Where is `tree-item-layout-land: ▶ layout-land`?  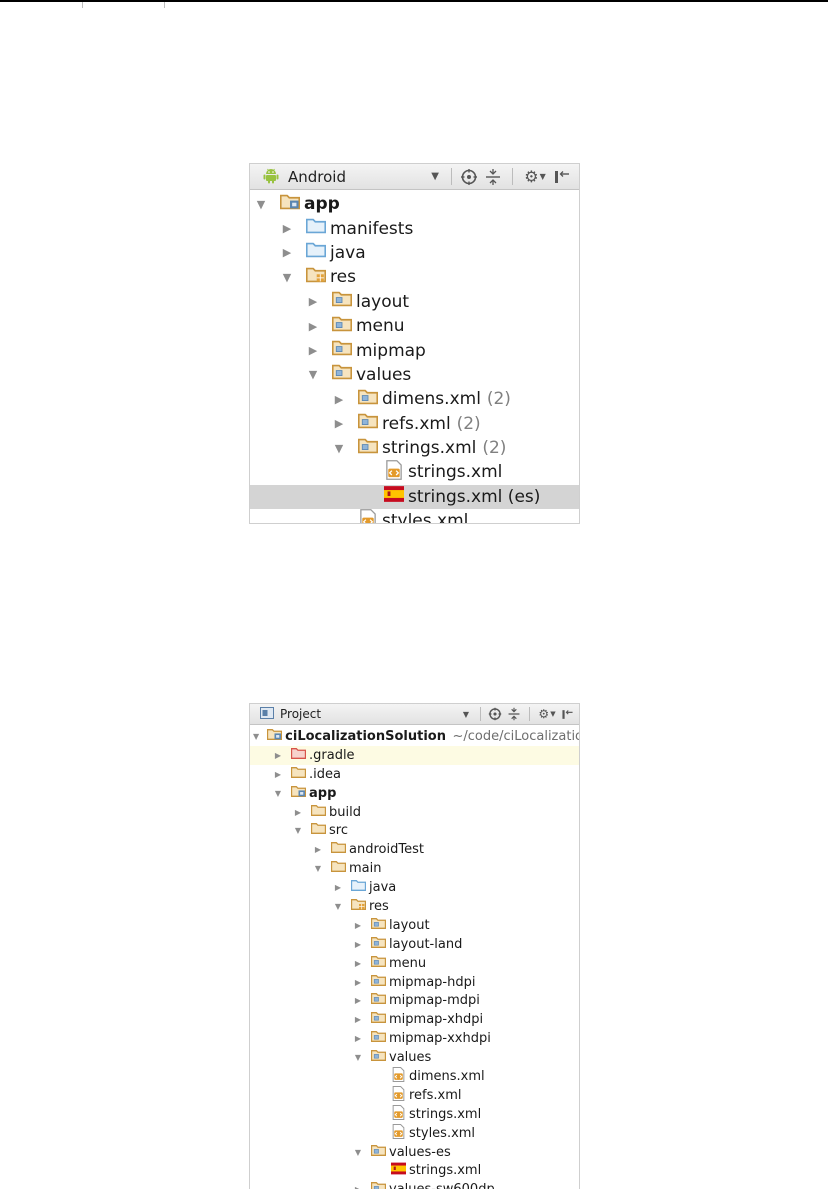 tree-item-layout-land: ▶ layout-land is located at coordinates (414, 944).